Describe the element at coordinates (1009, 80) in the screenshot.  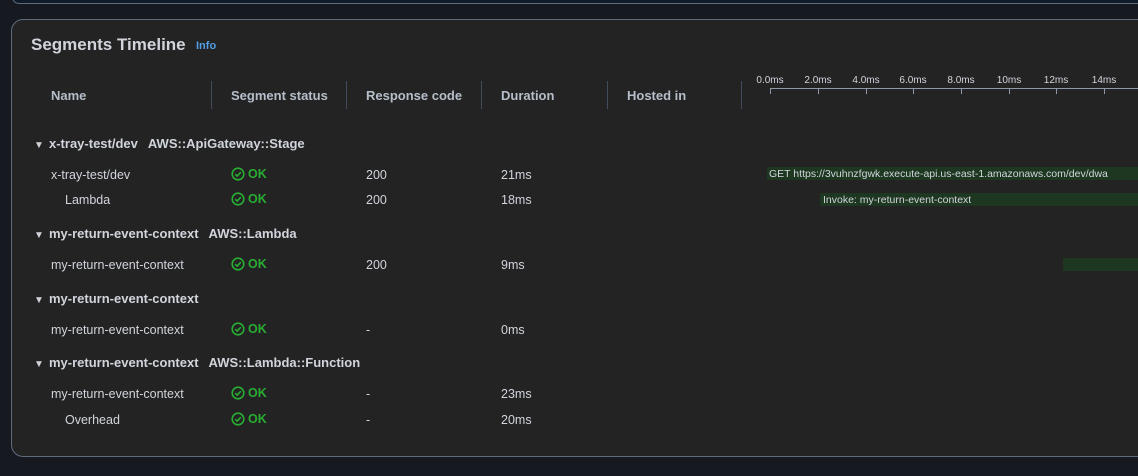
I see `timeline-tick-label: 10ms` at that location.